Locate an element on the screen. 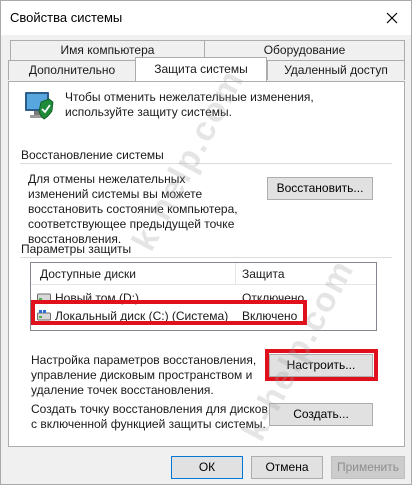 This screenshot has height=485, width=412. close-button is located at coordinates (392, 18).